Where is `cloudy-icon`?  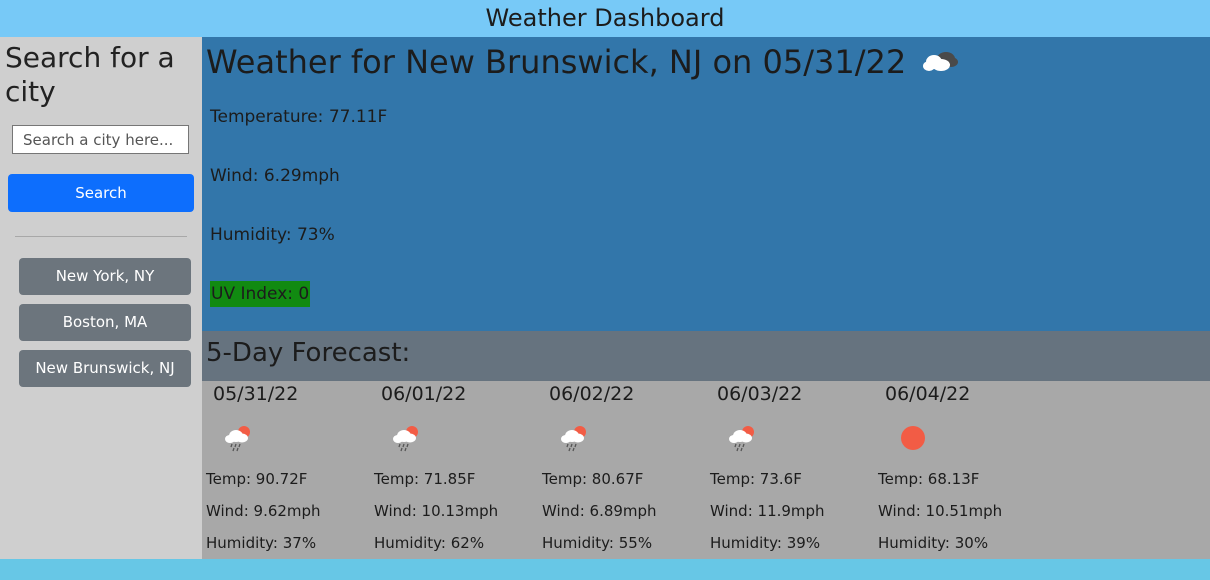
cloudy-icon is located at coordinates (940, 64).